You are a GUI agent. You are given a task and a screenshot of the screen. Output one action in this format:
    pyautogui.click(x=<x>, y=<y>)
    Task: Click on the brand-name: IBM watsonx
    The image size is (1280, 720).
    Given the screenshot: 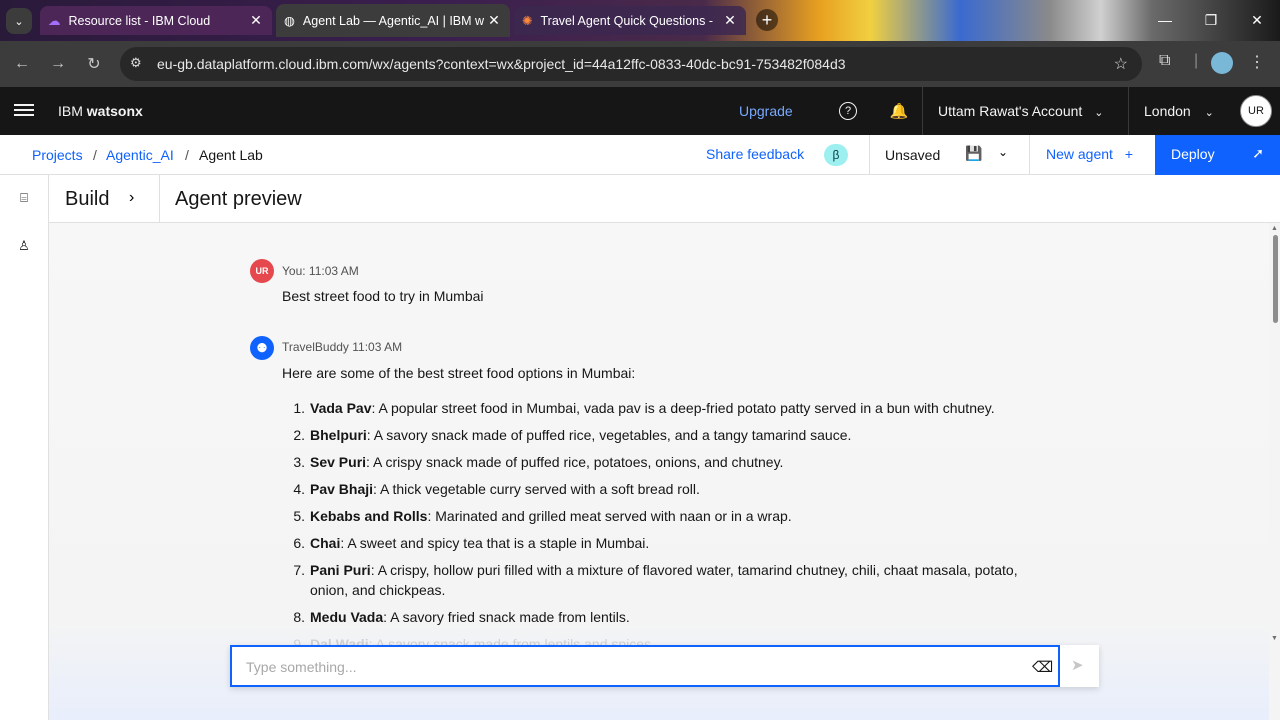 What is the action you would take?
    pyautogui.click(x=100, y=111)
    